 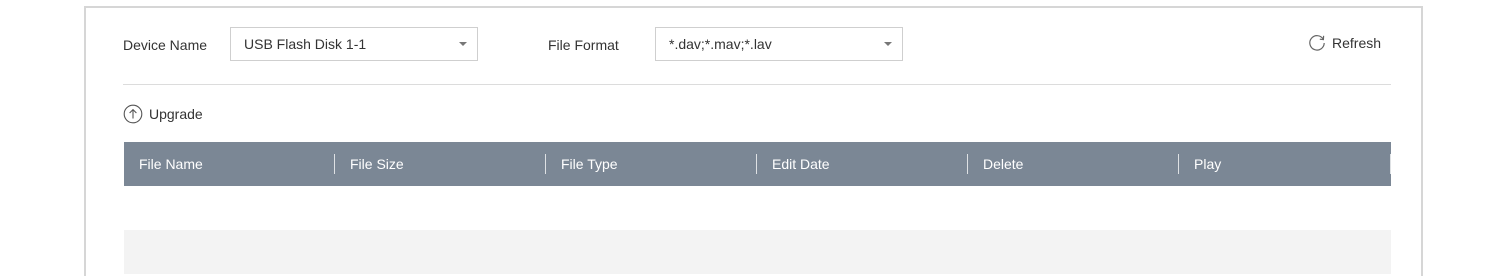 I want to click on column-header-label: File Size, so click(x=377, y=164).